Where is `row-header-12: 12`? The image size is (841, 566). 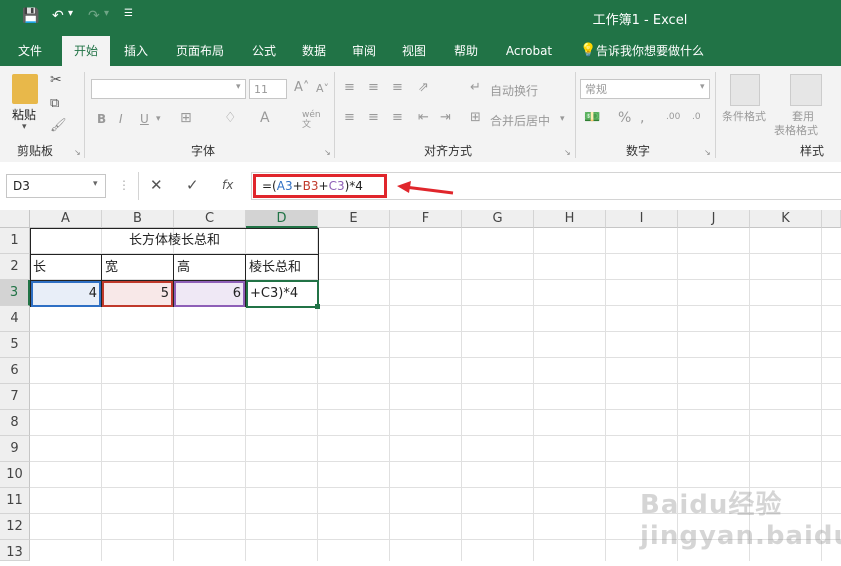
row-header-12: 12 is located at coordinates (15, 527).